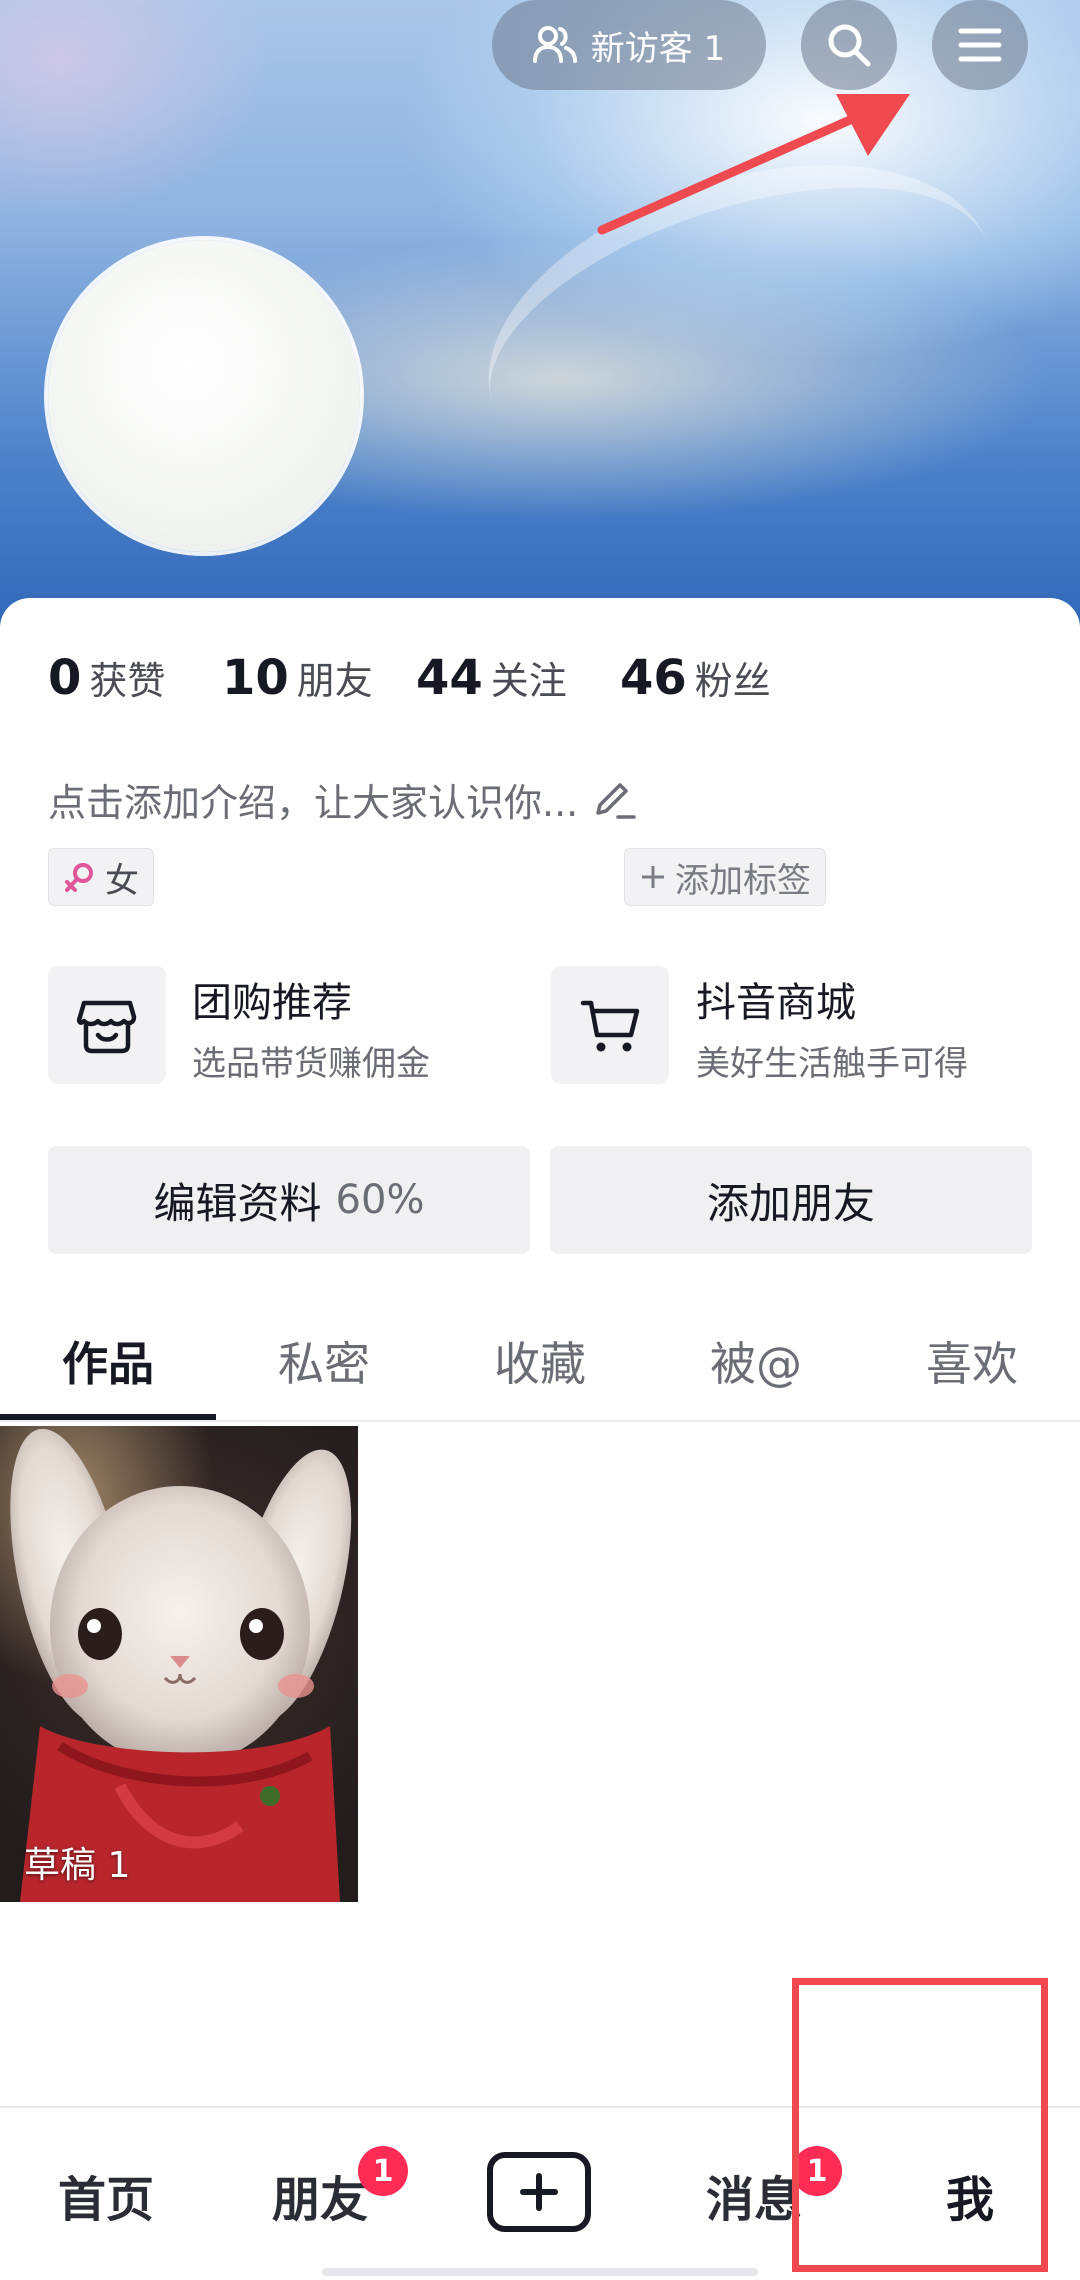  What do you see at coordinates (324, 1364) in the screenshot?
I see `tab-private: 私密` at bounding box center [324, 1364].